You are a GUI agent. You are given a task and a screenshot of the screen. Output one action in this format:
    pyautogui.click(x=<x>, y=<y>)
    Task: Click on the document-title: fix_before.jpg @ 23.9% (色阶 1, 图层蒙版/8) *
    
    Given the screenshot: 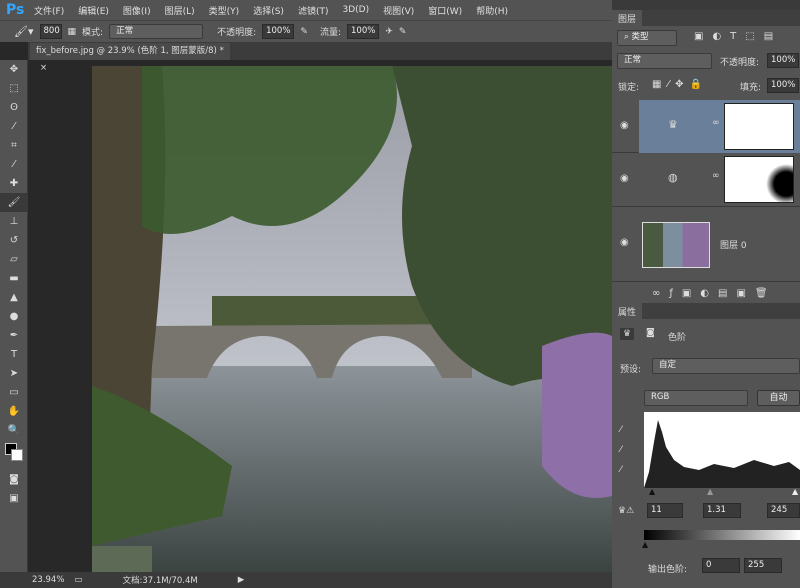 What is the action you would take?
    pyautogui.click(x=130, y=51)
    